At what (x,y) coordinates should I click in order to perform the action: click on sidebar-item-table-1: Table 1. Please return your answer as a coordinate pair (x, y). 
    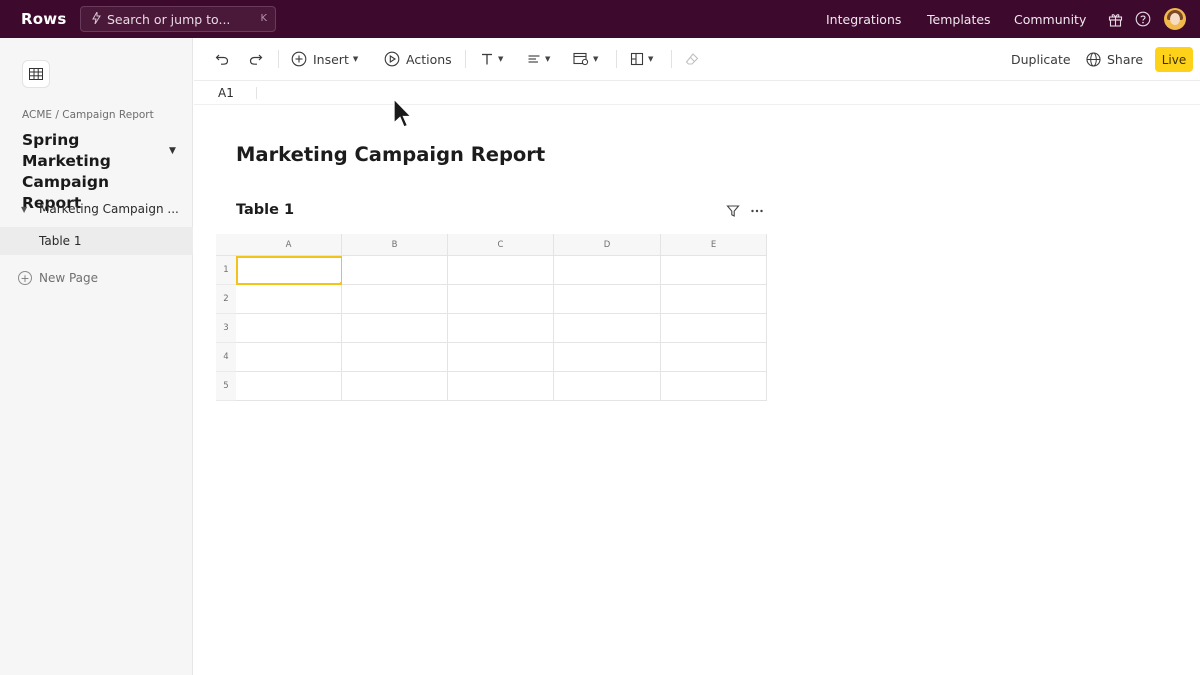
    Looking at the image, I should click on (96, 241).